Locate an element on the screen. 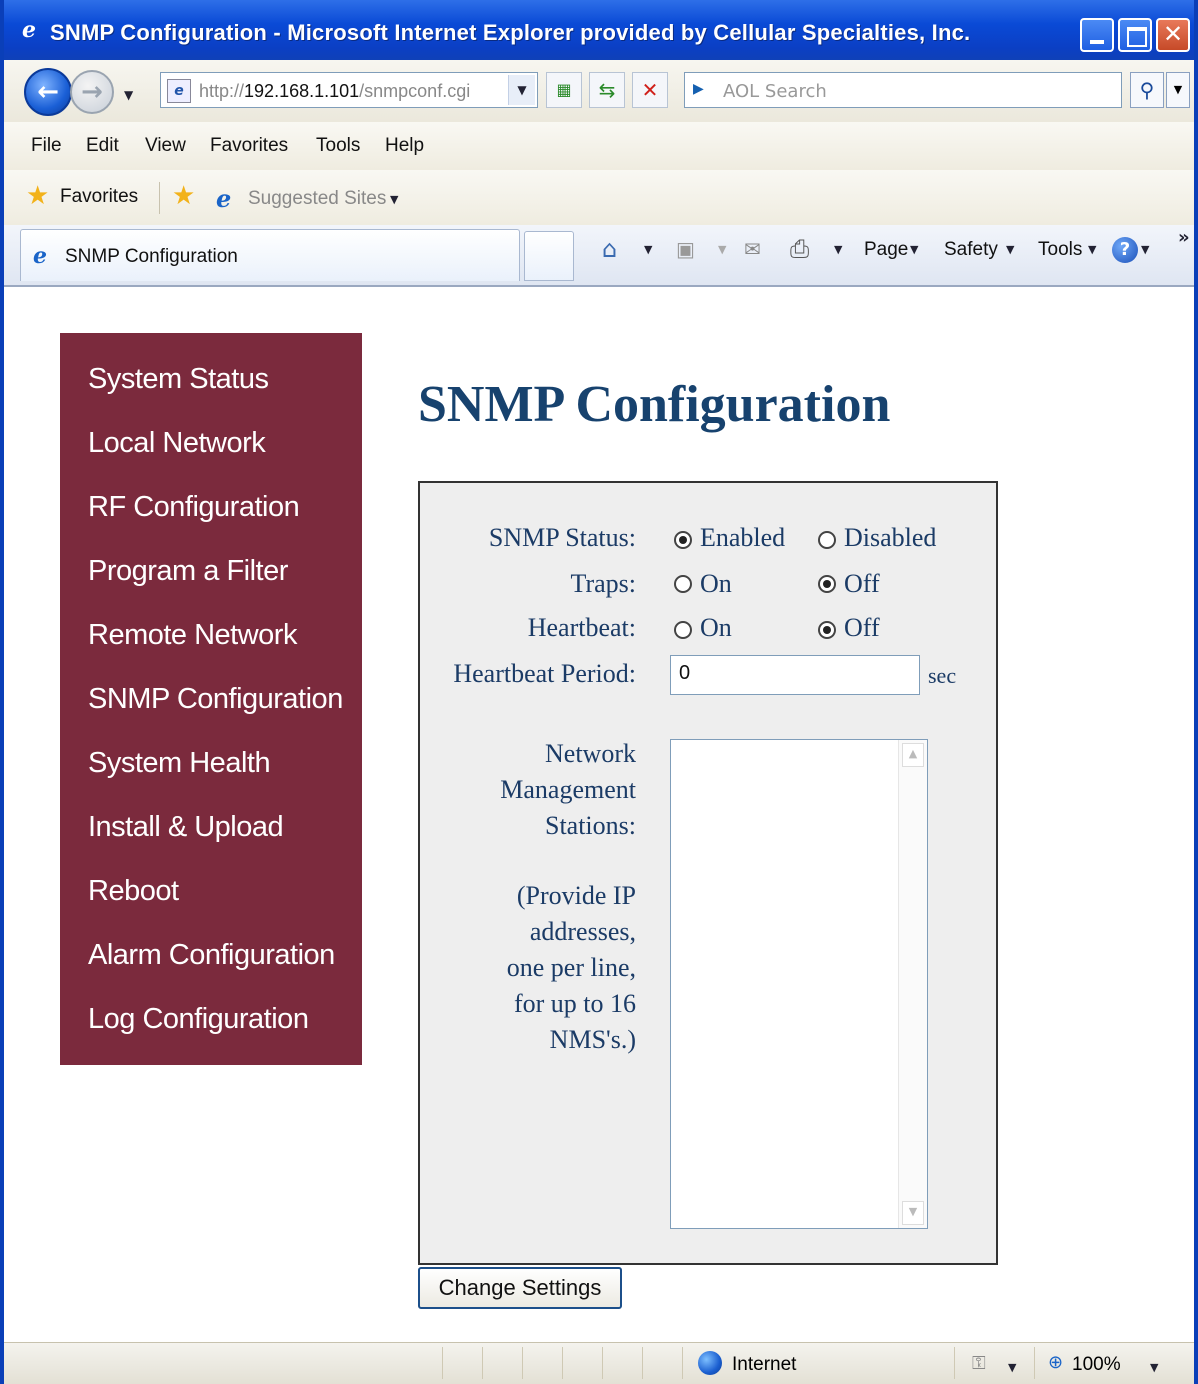 This screenshot has height=1384, width=1198. feeds-dropdown-icon: ▼ is located at coordinates (722, 249).